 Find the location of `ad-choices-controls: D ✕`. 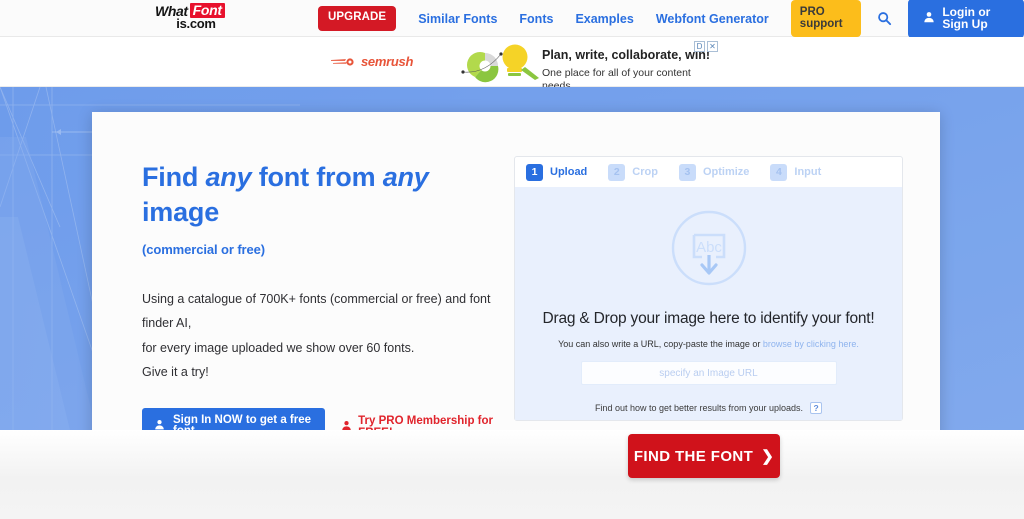

ad-choices-controls: D ✕ is located at coordinates (706, 46).